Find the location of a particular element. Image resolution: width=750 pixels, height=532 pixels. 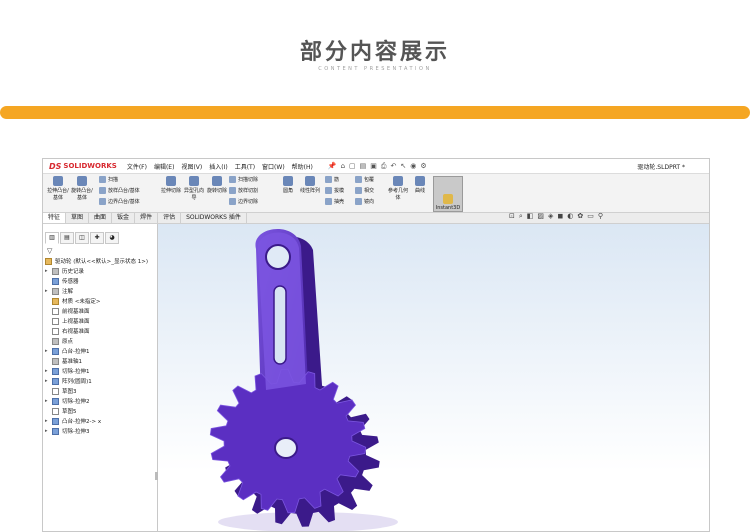

home-icon: ⌂ is located at coordinates (343, 166).